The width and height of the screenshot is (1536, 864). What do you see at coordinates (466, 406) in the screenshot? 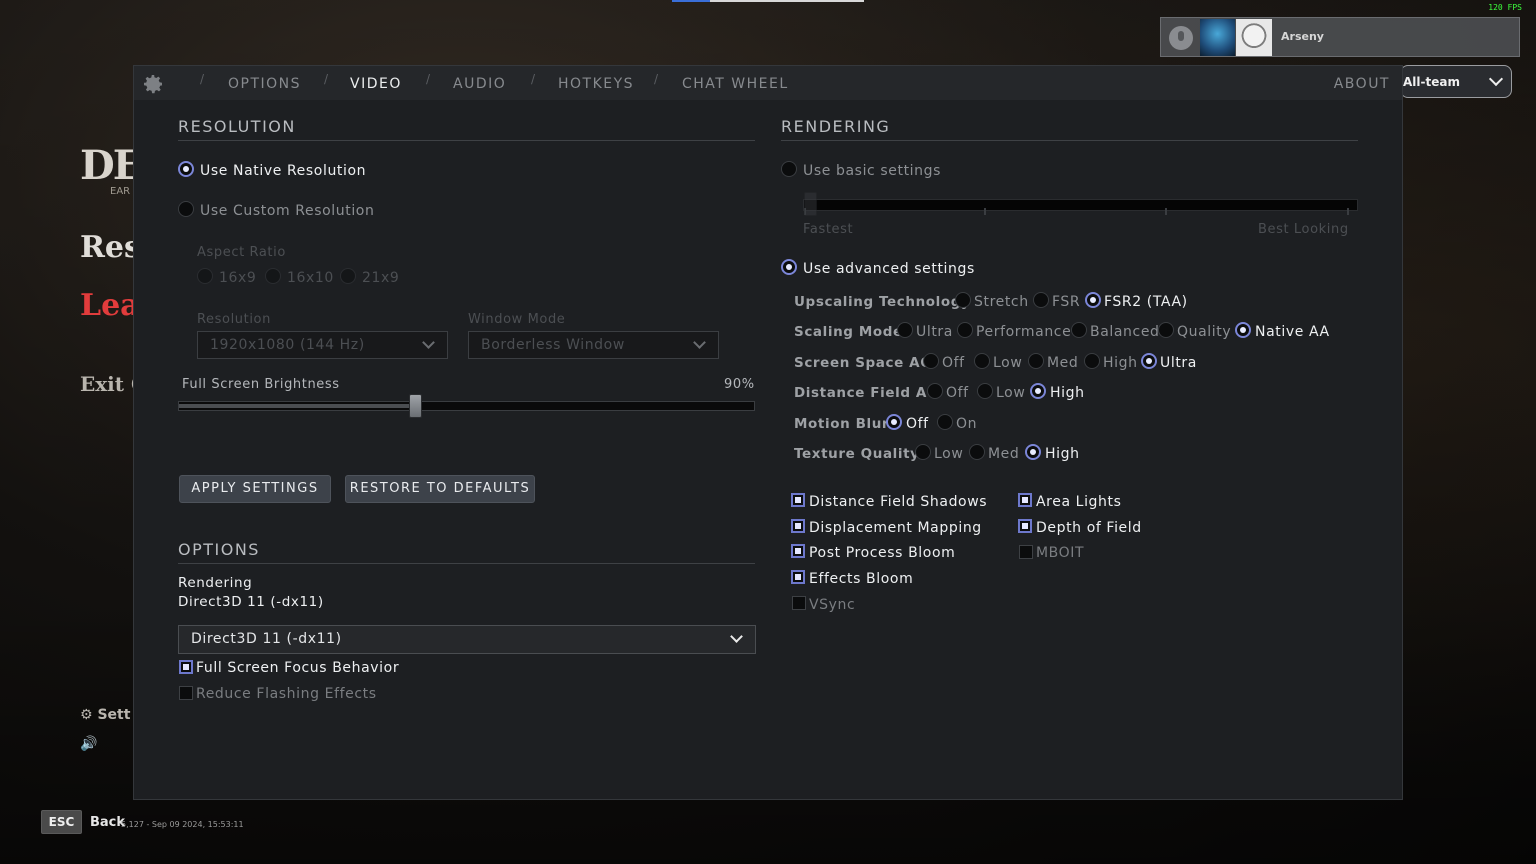
I see `brightness-slider` at bounding box center [466, 406].